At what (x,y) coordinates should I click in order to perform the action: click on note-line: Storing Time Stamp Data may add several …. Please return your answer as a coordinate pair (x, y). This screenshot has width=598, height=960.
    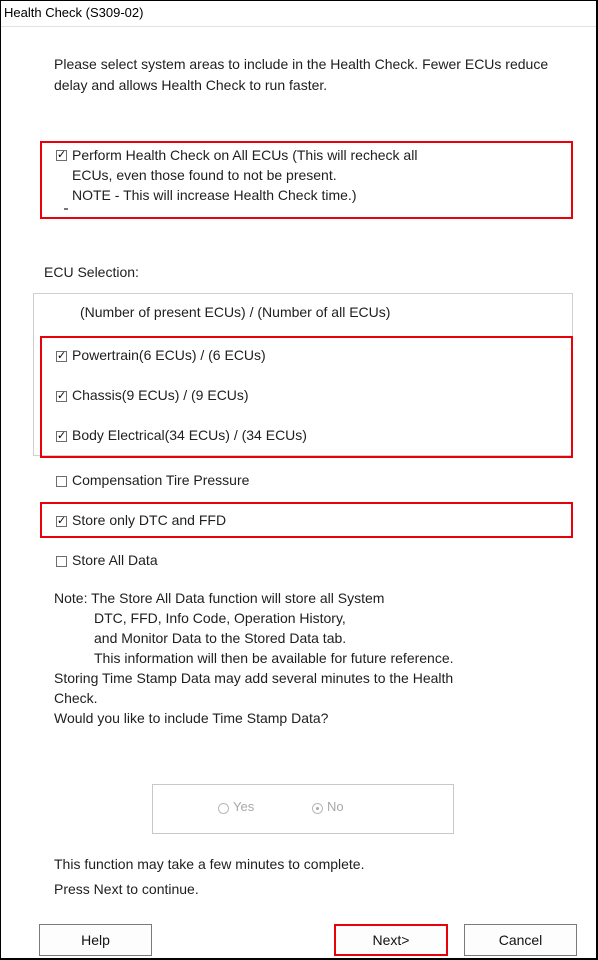
    Looking at the image, I should click on (254, 678).